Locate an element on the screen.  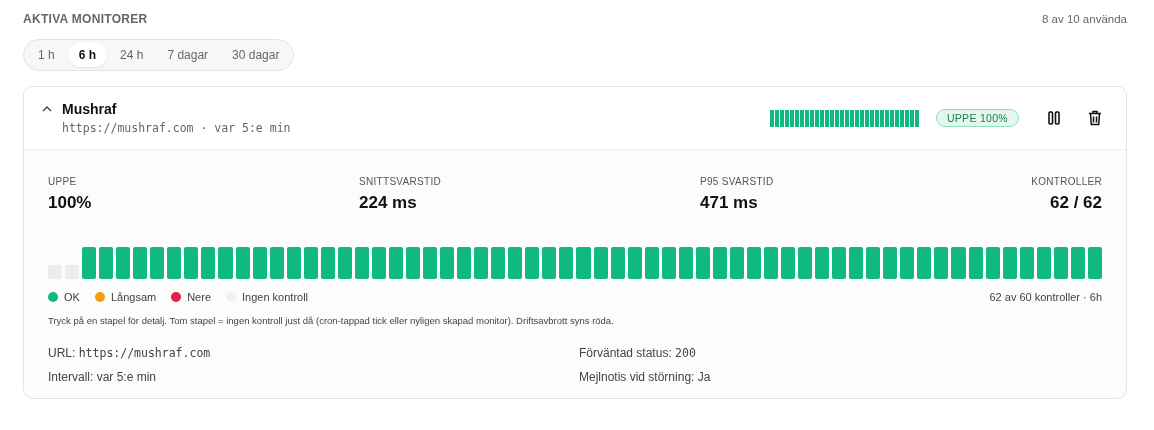
checks-summary: 62 av 60 kontroller · 6h is located at coordinates (1045, 297).